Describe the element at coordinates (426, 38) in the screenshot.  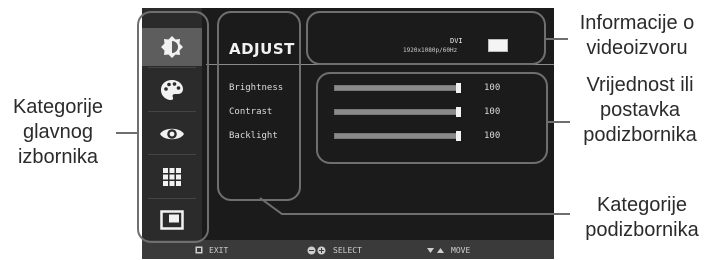
I see `source-info-outline` at that location.